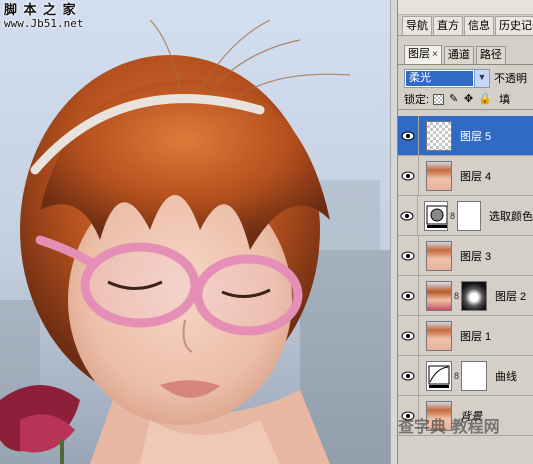  I want to click on lock-transparency-icon, so click(439, 99).